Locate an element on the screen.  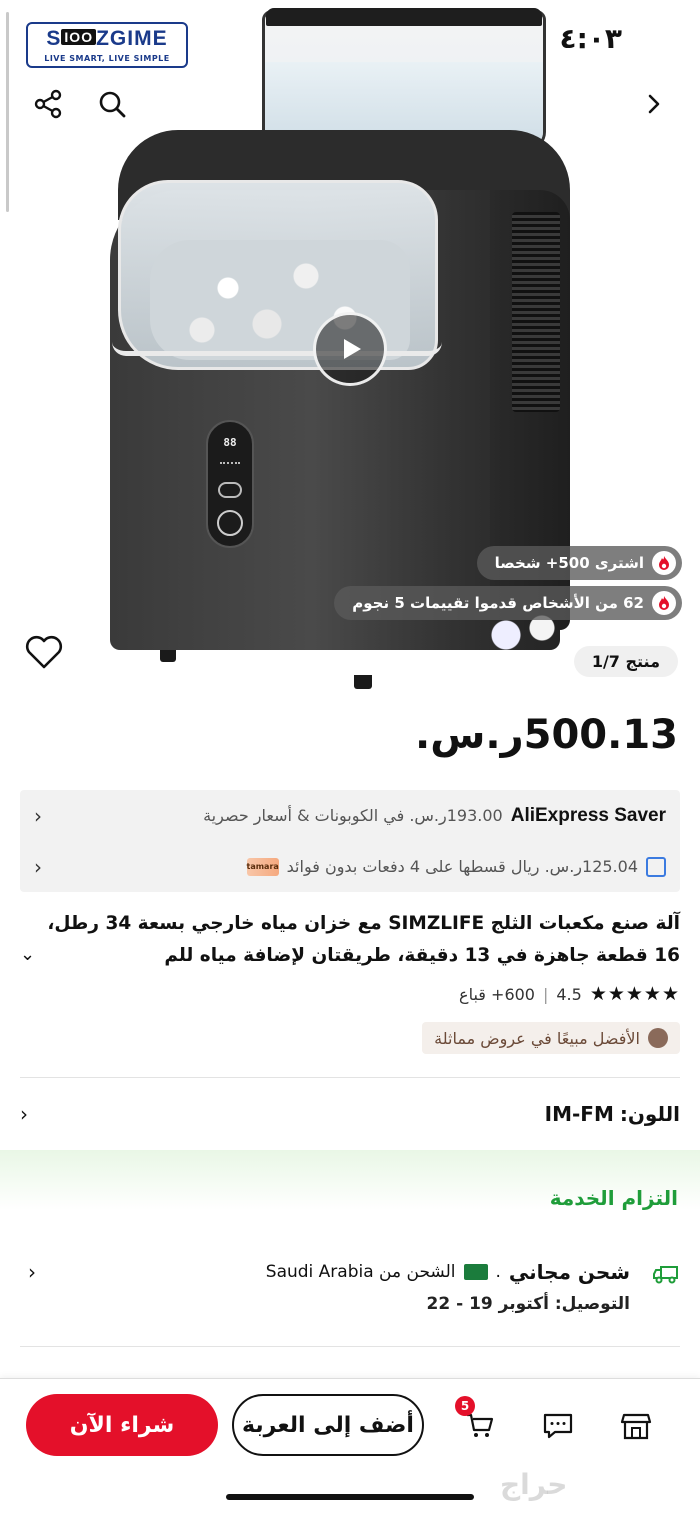
reviews-badge-text: 62 من الأشخاص قدموا تقييمات 5 نجوم is located at coordinates (498, 603).